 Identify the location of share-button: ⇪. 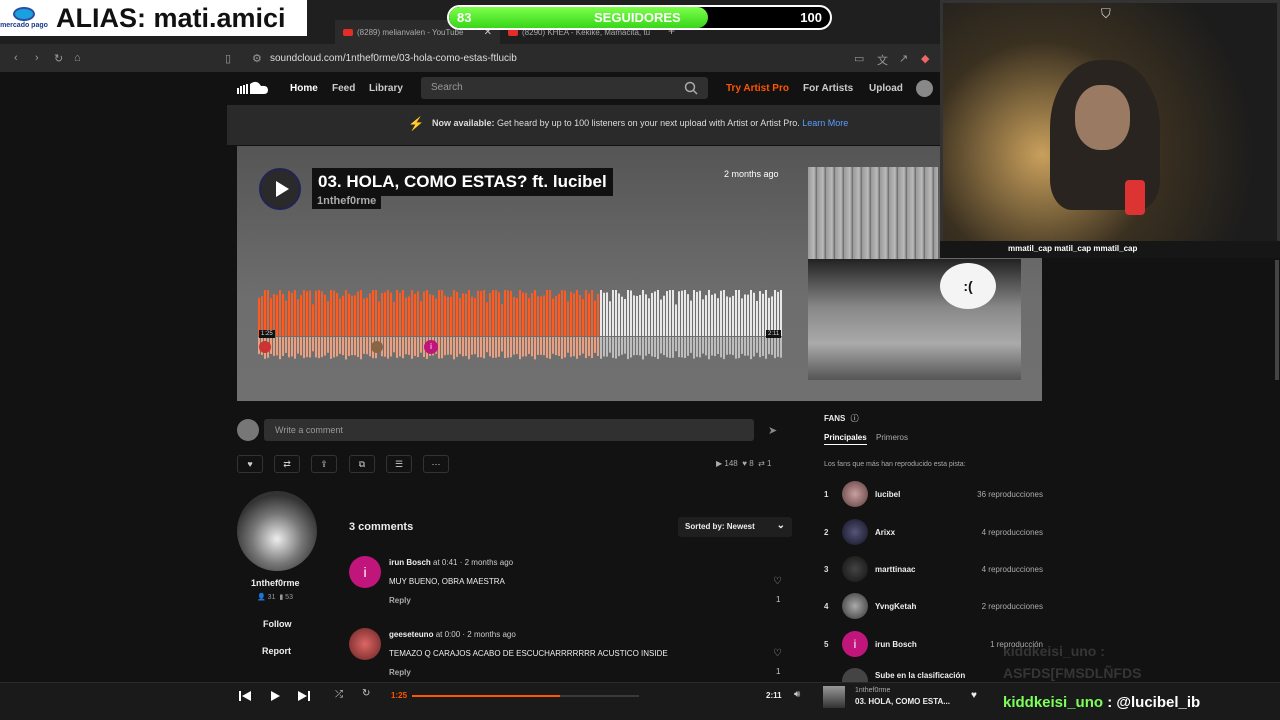
(324, 464).